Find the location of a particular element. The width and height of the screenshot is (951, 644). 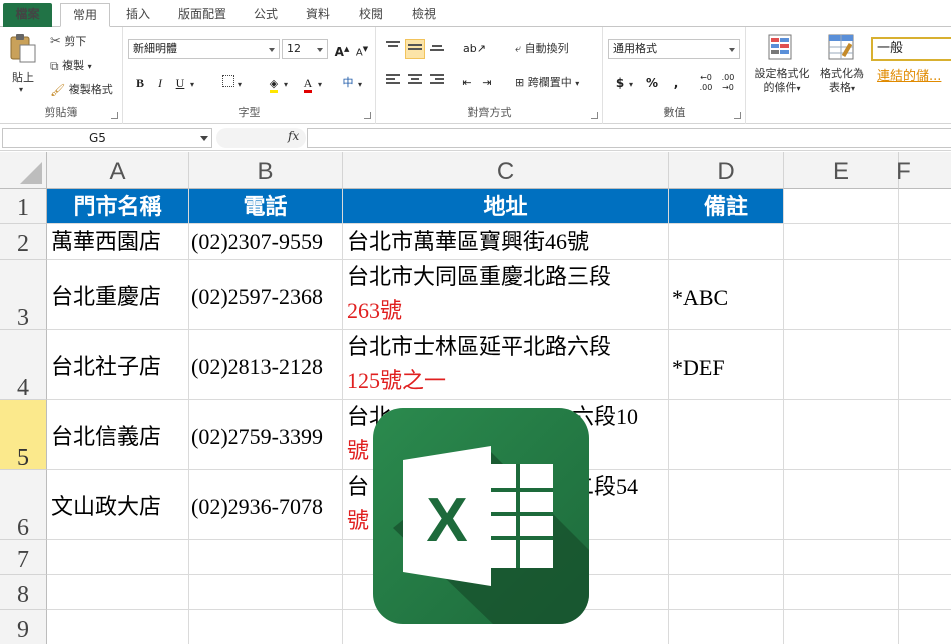

cell-a7 is located at coordinates (118, 557).